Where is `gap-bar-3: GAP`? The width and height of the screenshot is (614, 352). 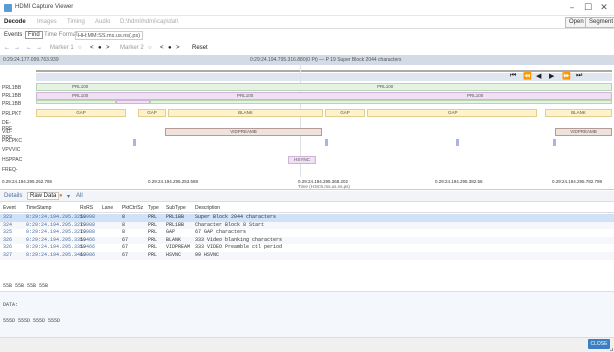 gap-bar-3: GAP is located at coordinates (345, 113).